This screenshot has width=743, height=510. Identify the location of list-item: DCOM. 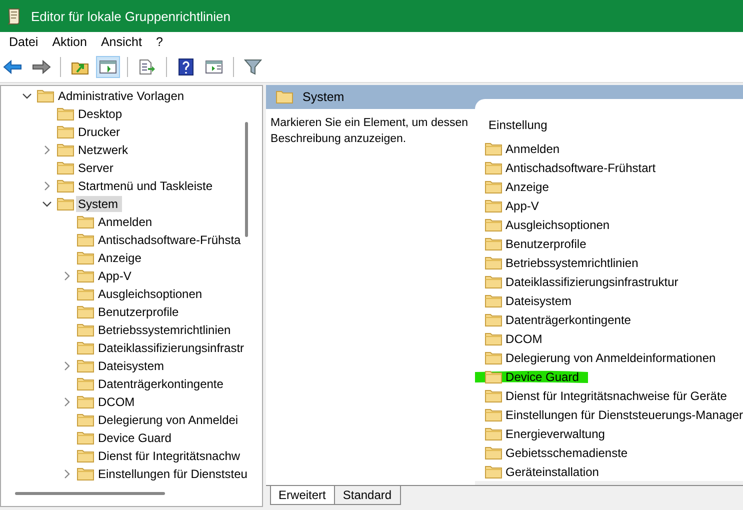
(524, 339).